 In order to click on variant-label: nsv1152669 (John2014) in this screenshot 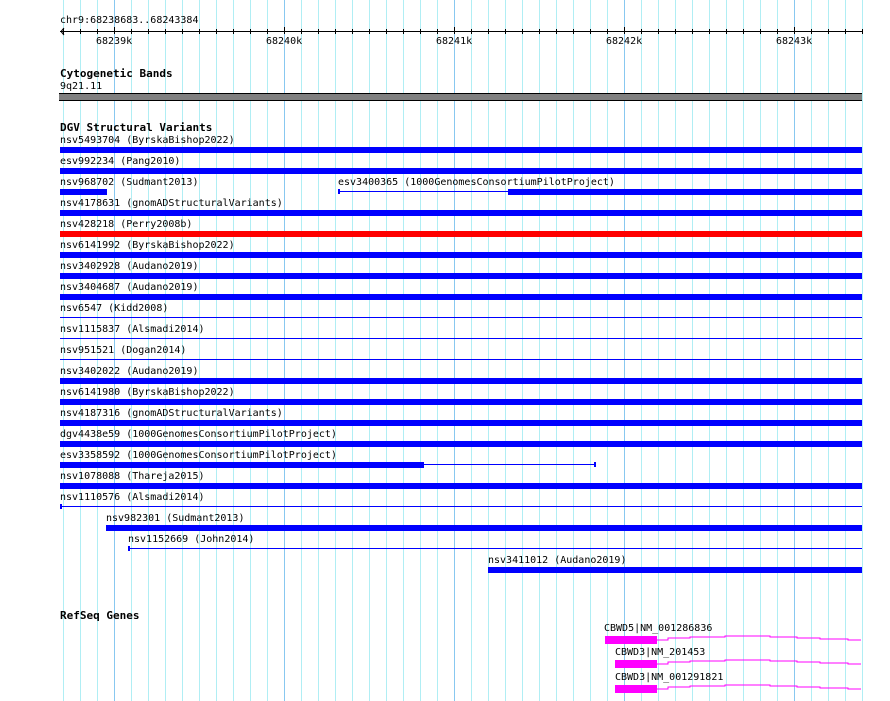, I will do `click(191, 539)`.